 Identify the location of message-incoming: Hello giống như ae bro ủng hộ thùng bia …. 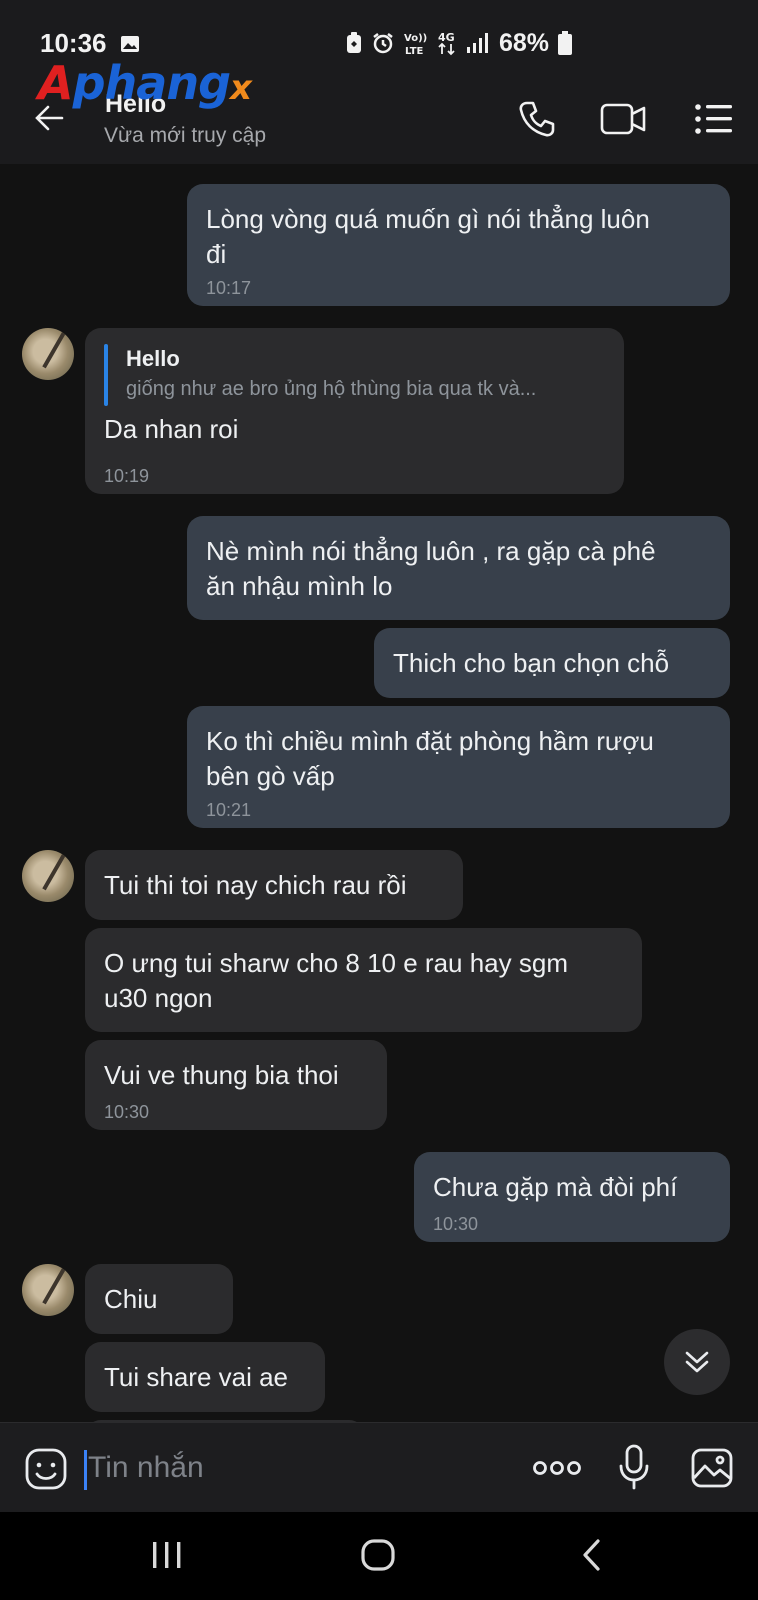
(354, 411).